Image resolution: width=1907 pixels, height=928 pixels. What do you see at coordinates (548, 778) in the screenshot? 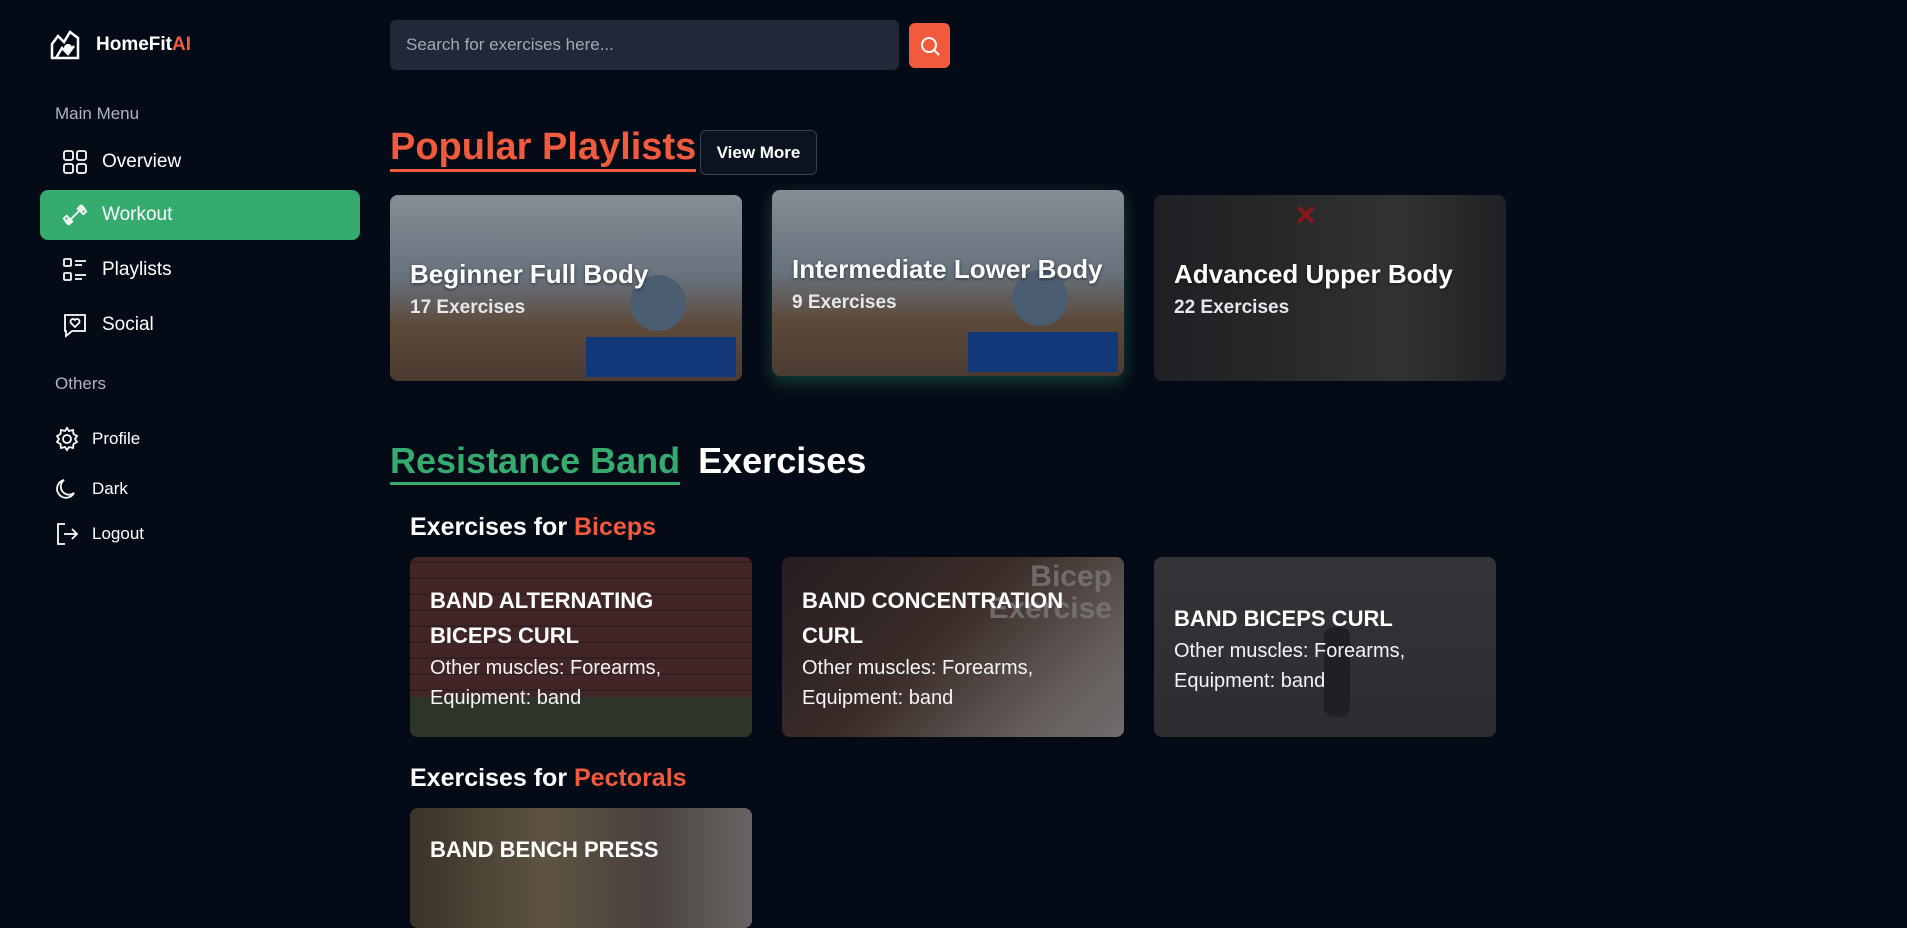
I see `pectorals-group-title: Exercises for Pectorals` at bounding box center [548, 778].